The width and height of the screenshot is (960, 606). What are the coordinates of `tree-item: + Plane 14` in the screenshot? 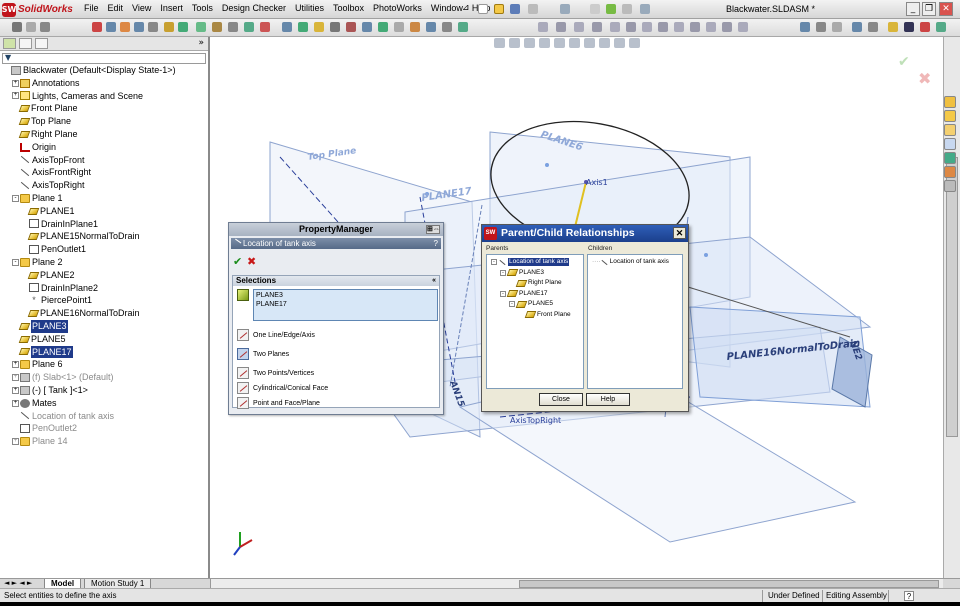 It's located at (104, 441).